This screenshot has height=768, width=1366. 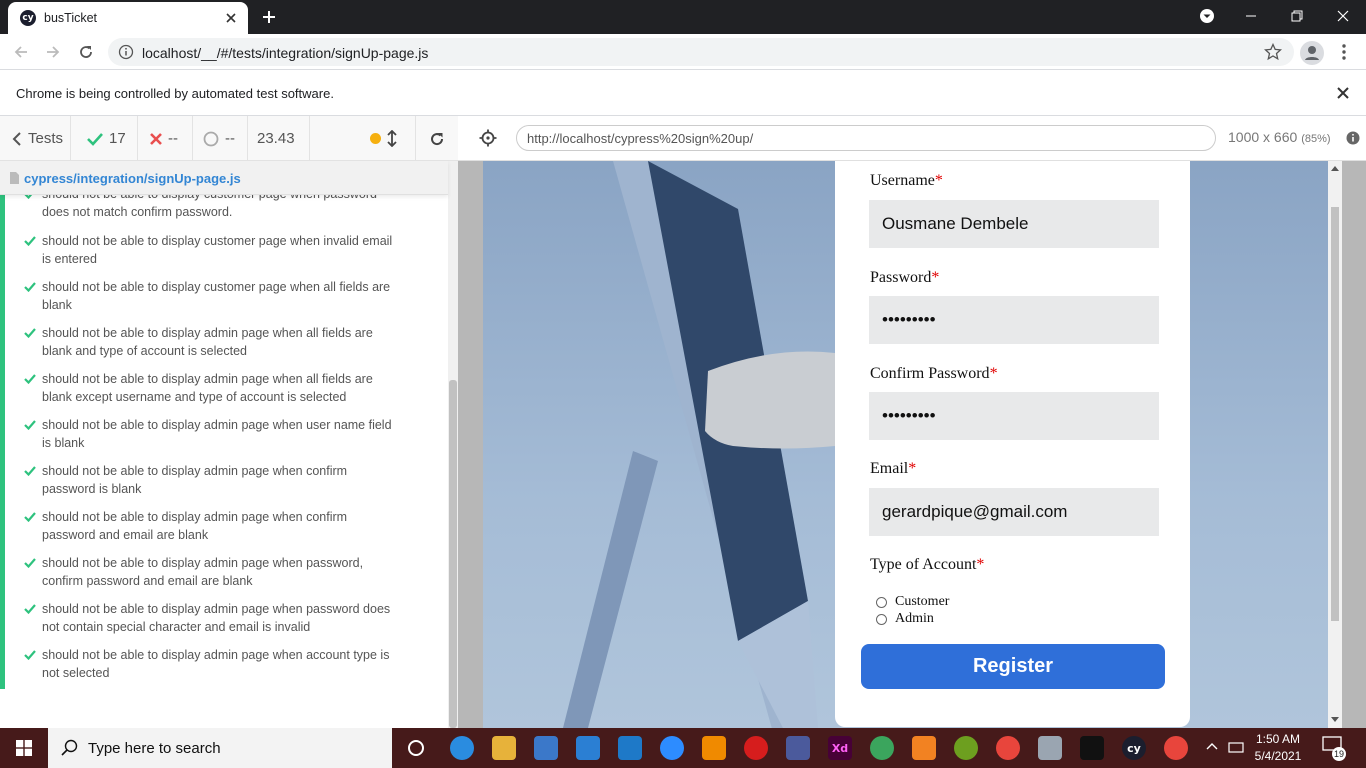 I want to click on restore-icon, so click(x=1297, y=16).